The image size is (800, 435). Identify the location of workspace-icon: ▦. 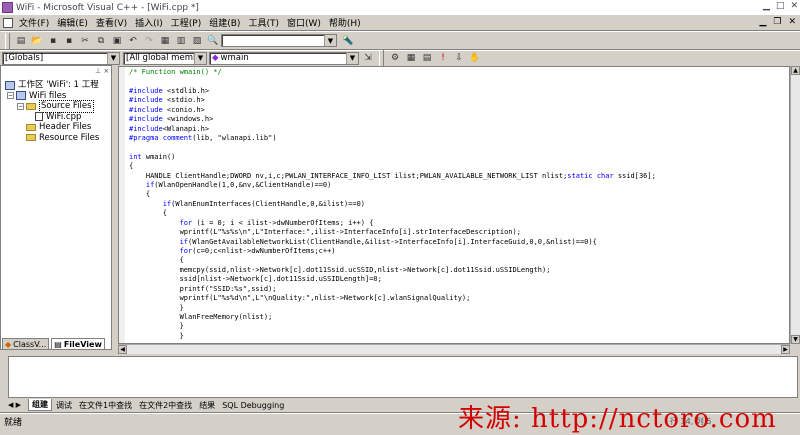
(165, 41).